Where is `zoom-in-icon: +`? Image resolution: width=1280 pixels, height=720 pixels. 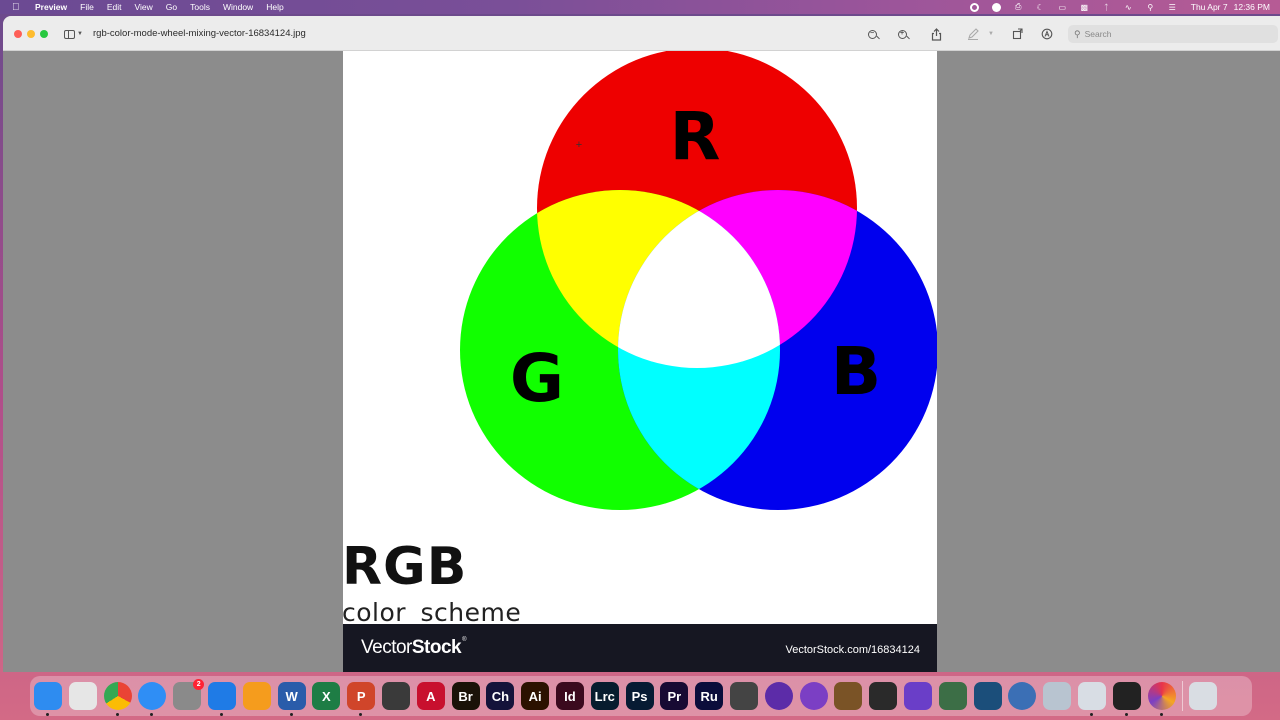
zoom-in-icon: + is located at coordinates (902, 34).